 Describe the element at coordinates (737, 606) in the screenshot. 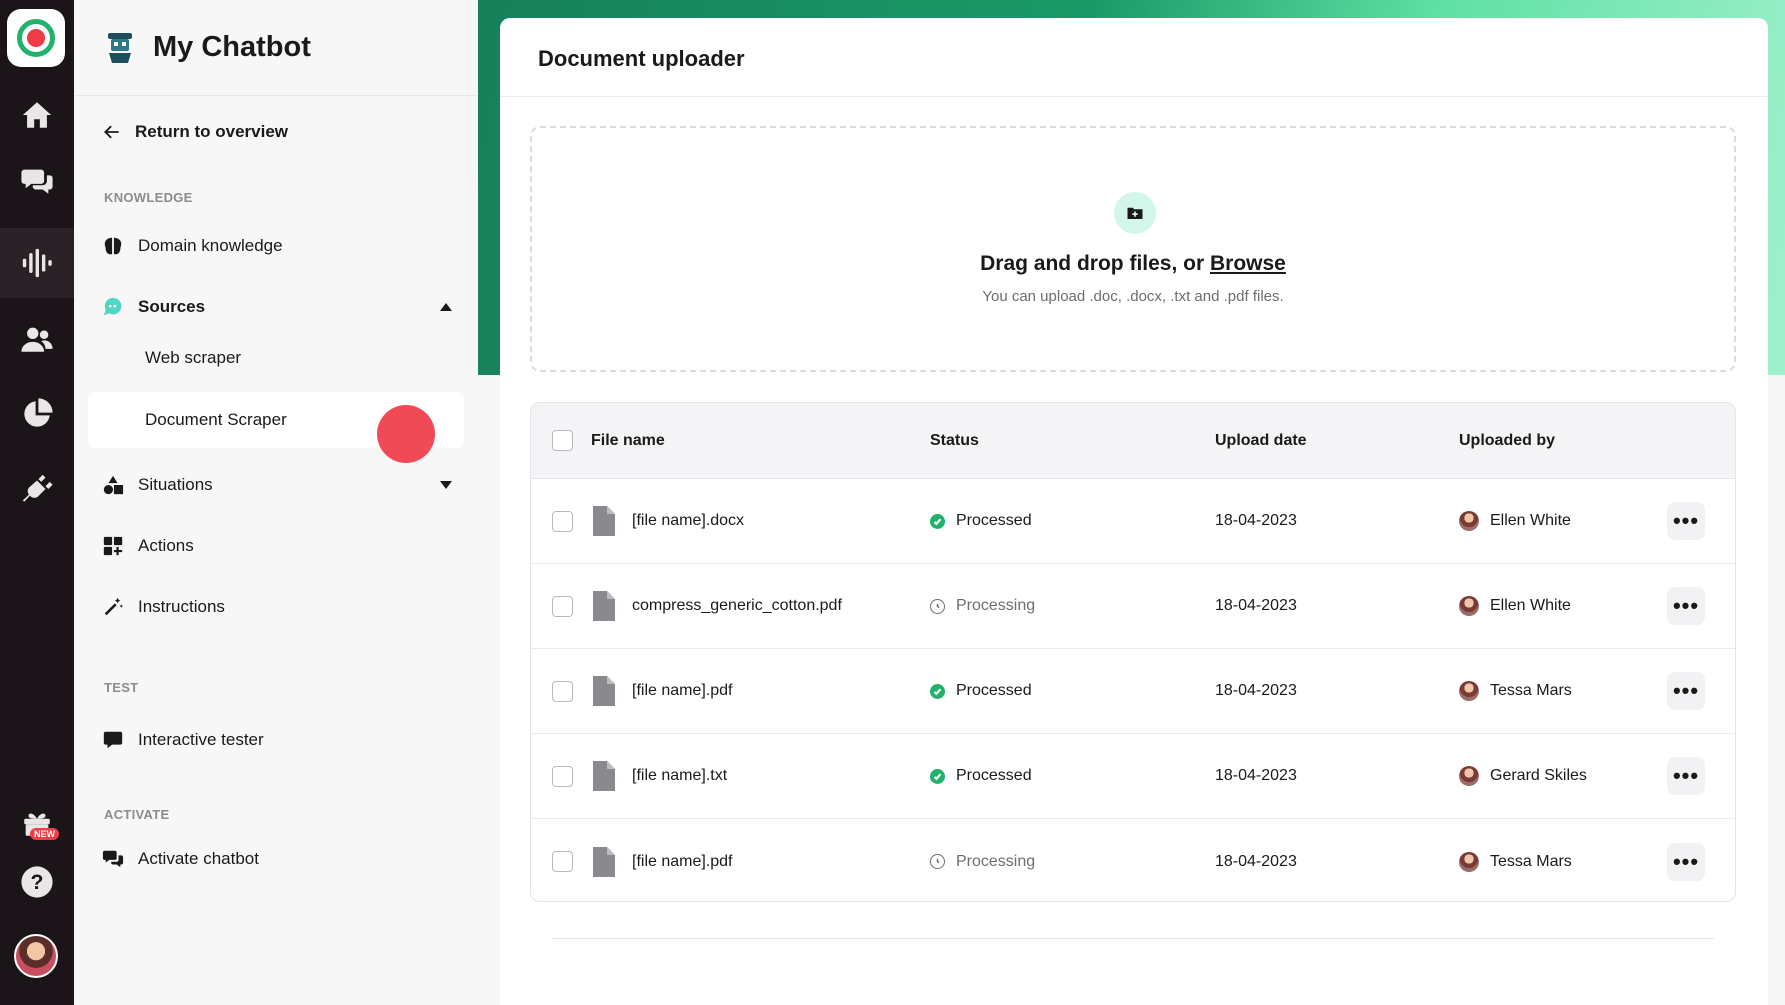

I see `file-name: compress_generic_cotton.pdf` at that location.